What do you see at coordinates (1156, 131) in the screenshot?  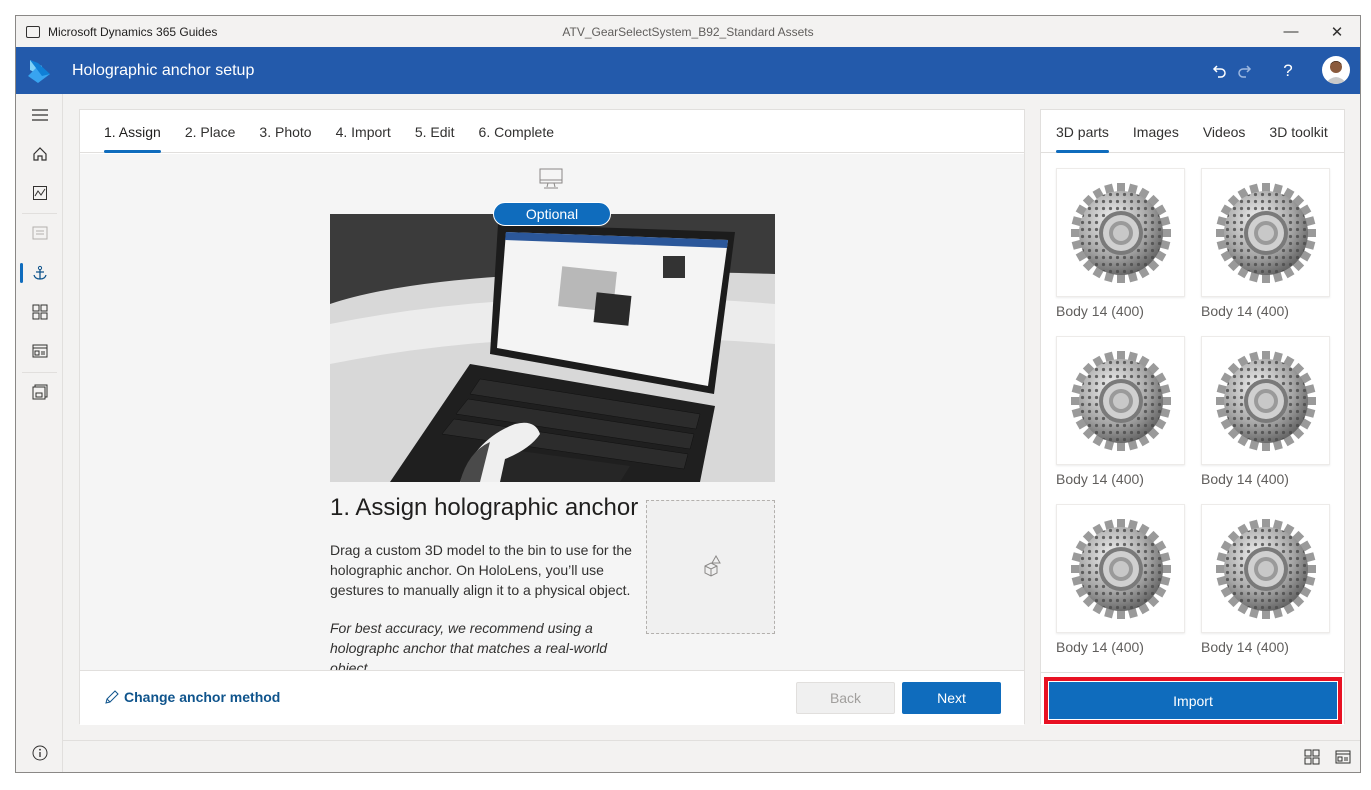 I see `tab-images: Images` at bounding box center [1156, 131].